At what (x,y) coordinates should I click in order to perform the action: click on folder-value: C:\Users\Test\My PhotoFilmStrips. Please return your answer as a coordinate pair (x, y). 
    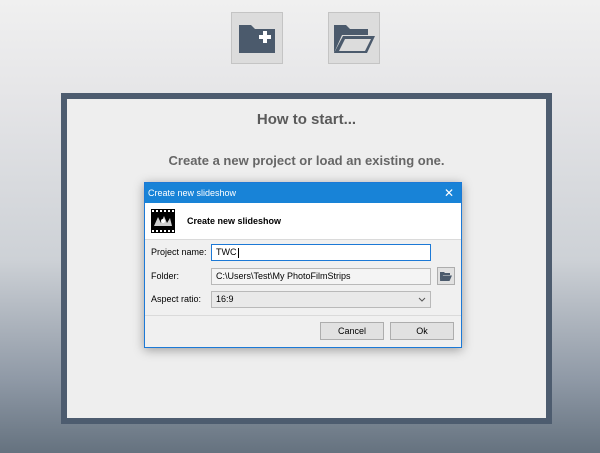
    Looking at the image, I should click on (283, 276).